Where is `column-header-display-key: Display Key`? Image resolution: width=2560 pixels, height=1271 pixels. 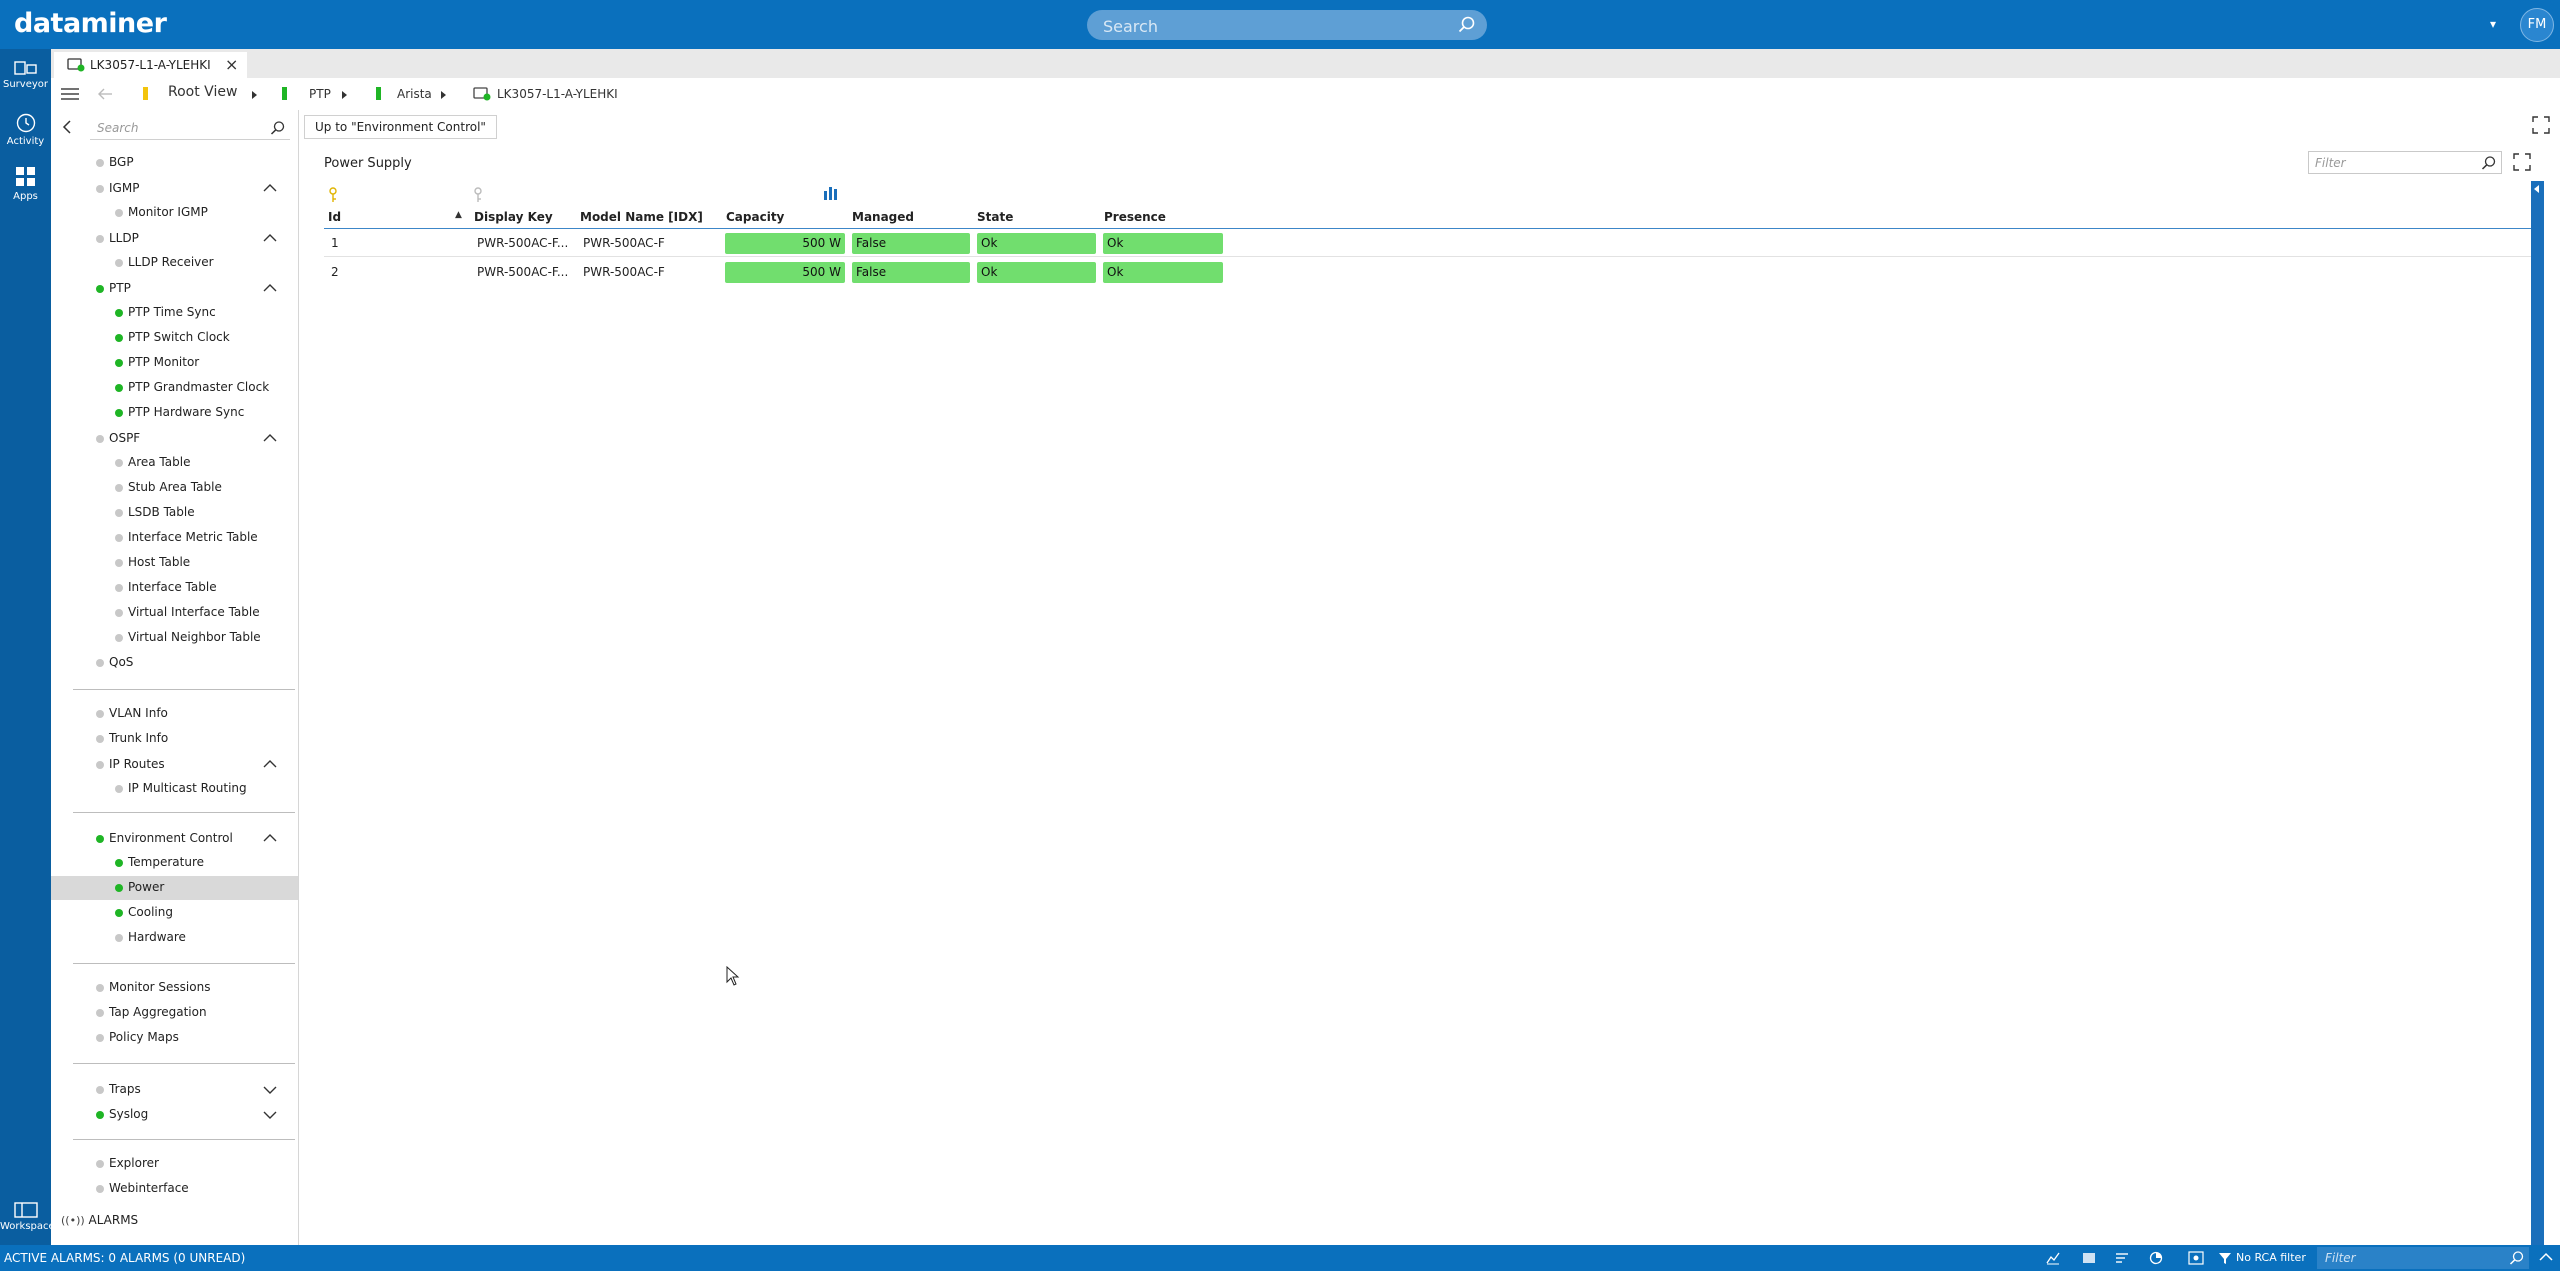
column-header-display-key: Display Key is located at coordinates (513, 217).